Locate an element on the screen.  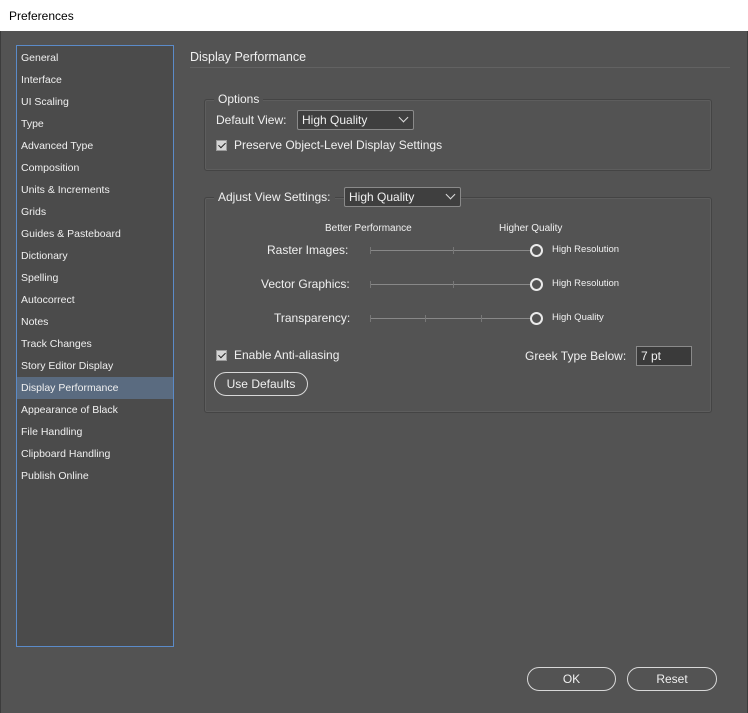
sidebar-item-track-changes: Track Changes is located at coordinates (95, 344).